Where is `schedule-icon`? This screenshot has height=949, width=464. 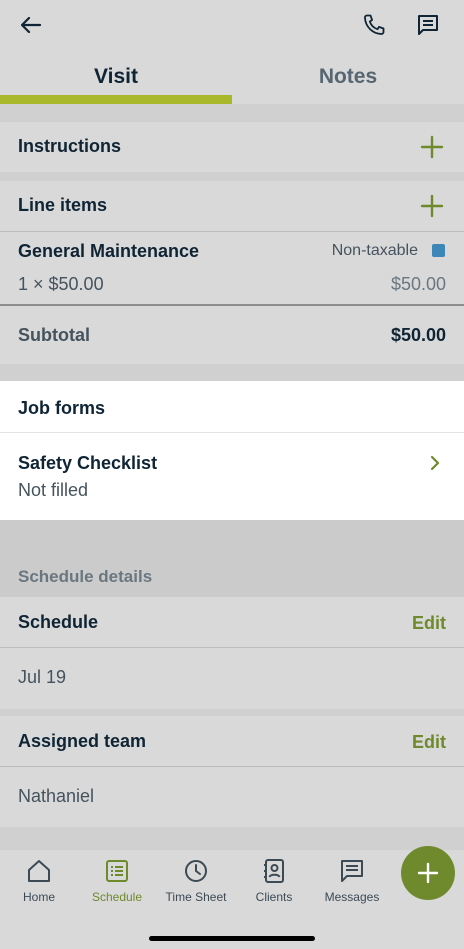
schedule-icon is located at coordinates (117, 871).